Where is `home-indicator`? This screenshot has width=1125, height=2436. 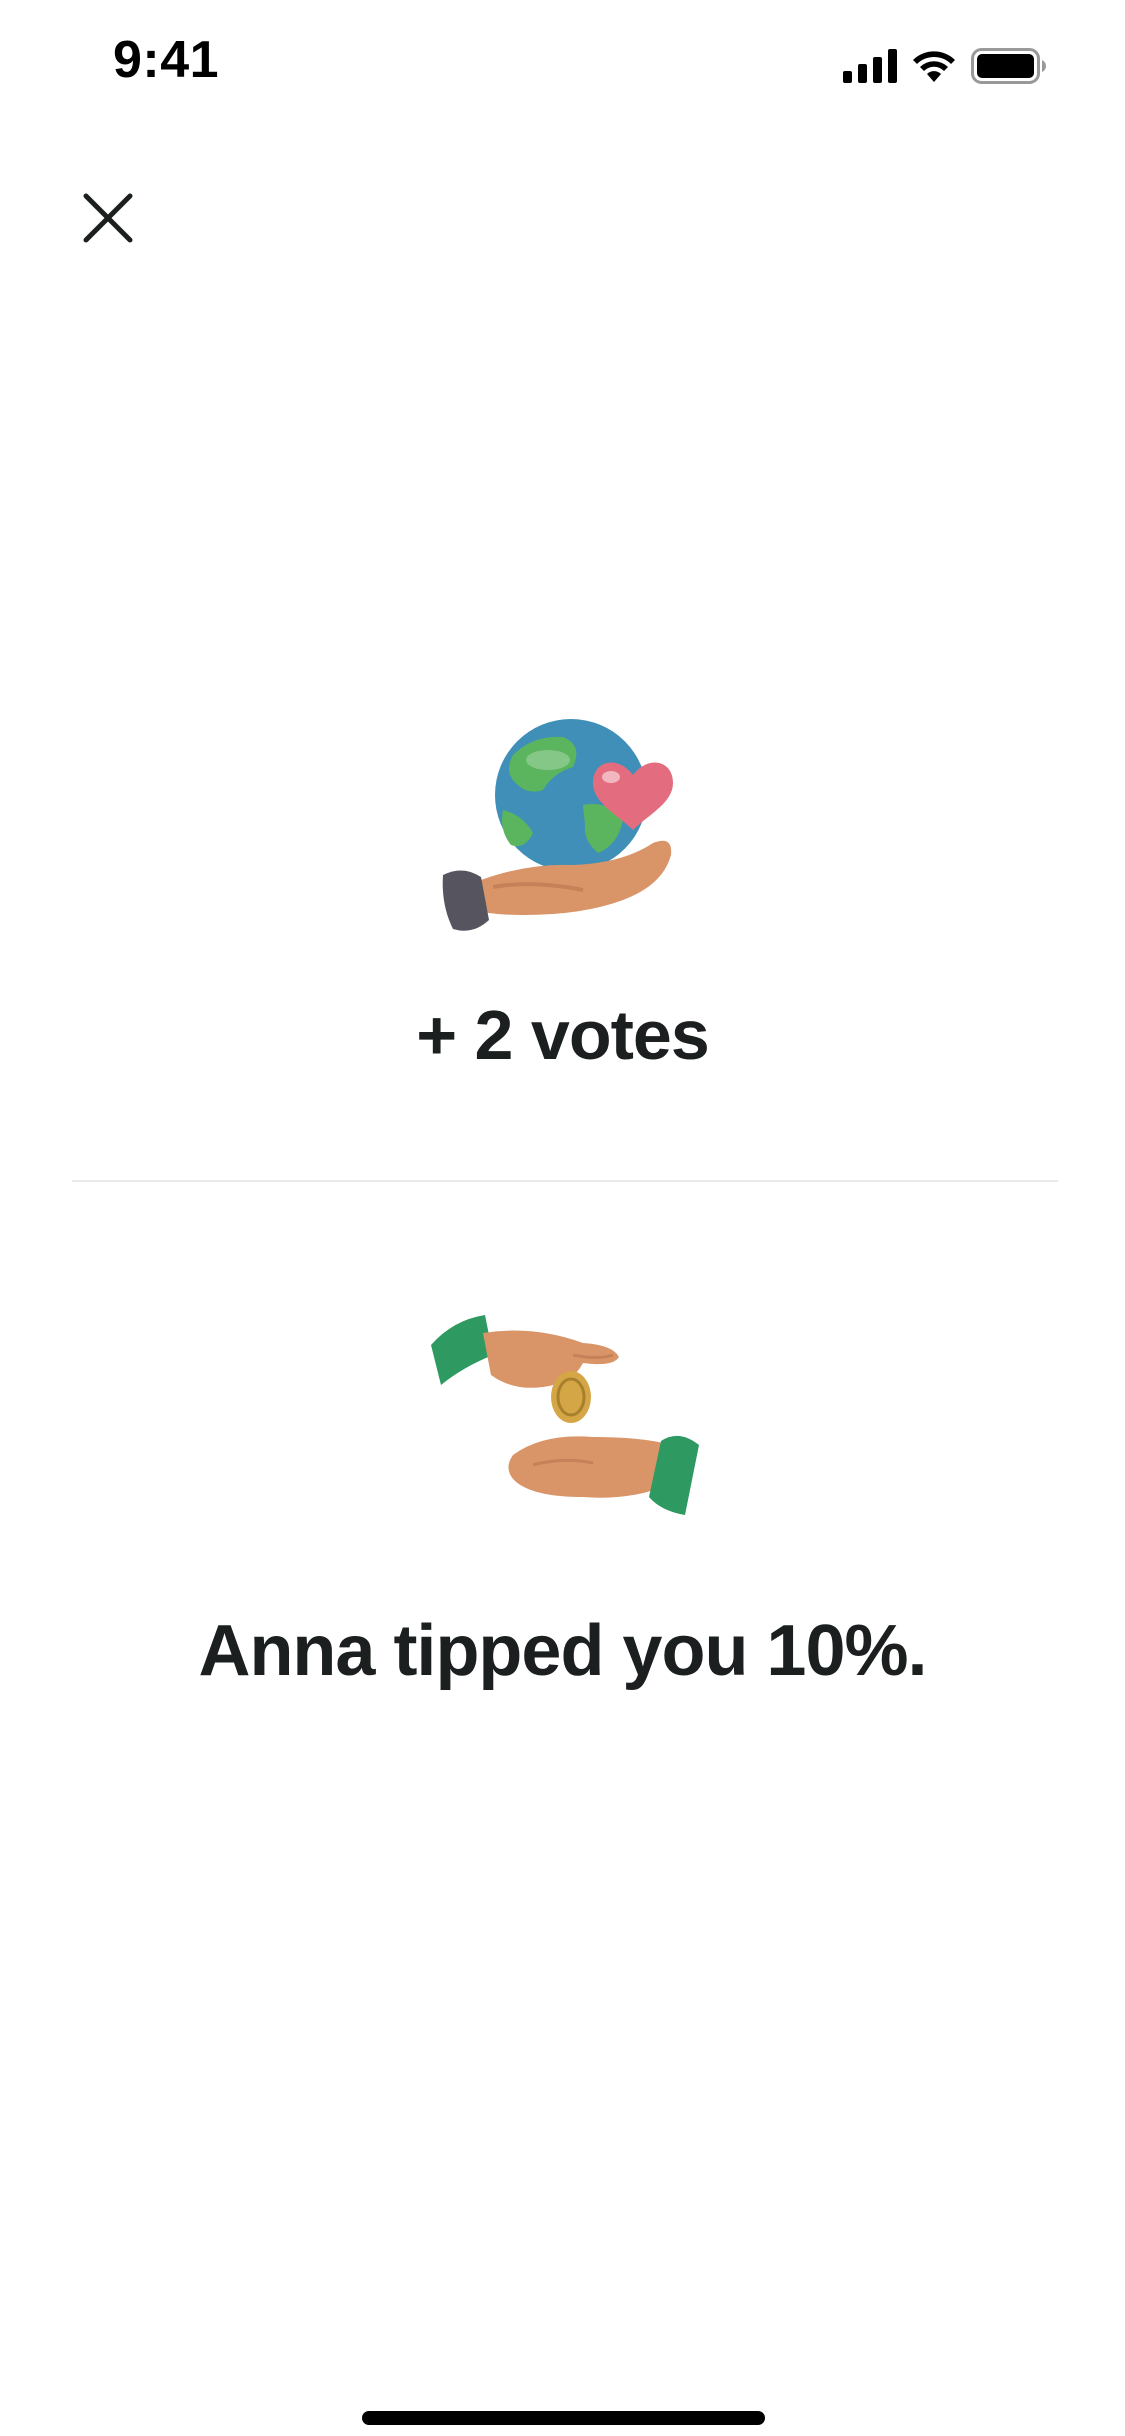
home-indicator is located at coordinates (563, 2418).